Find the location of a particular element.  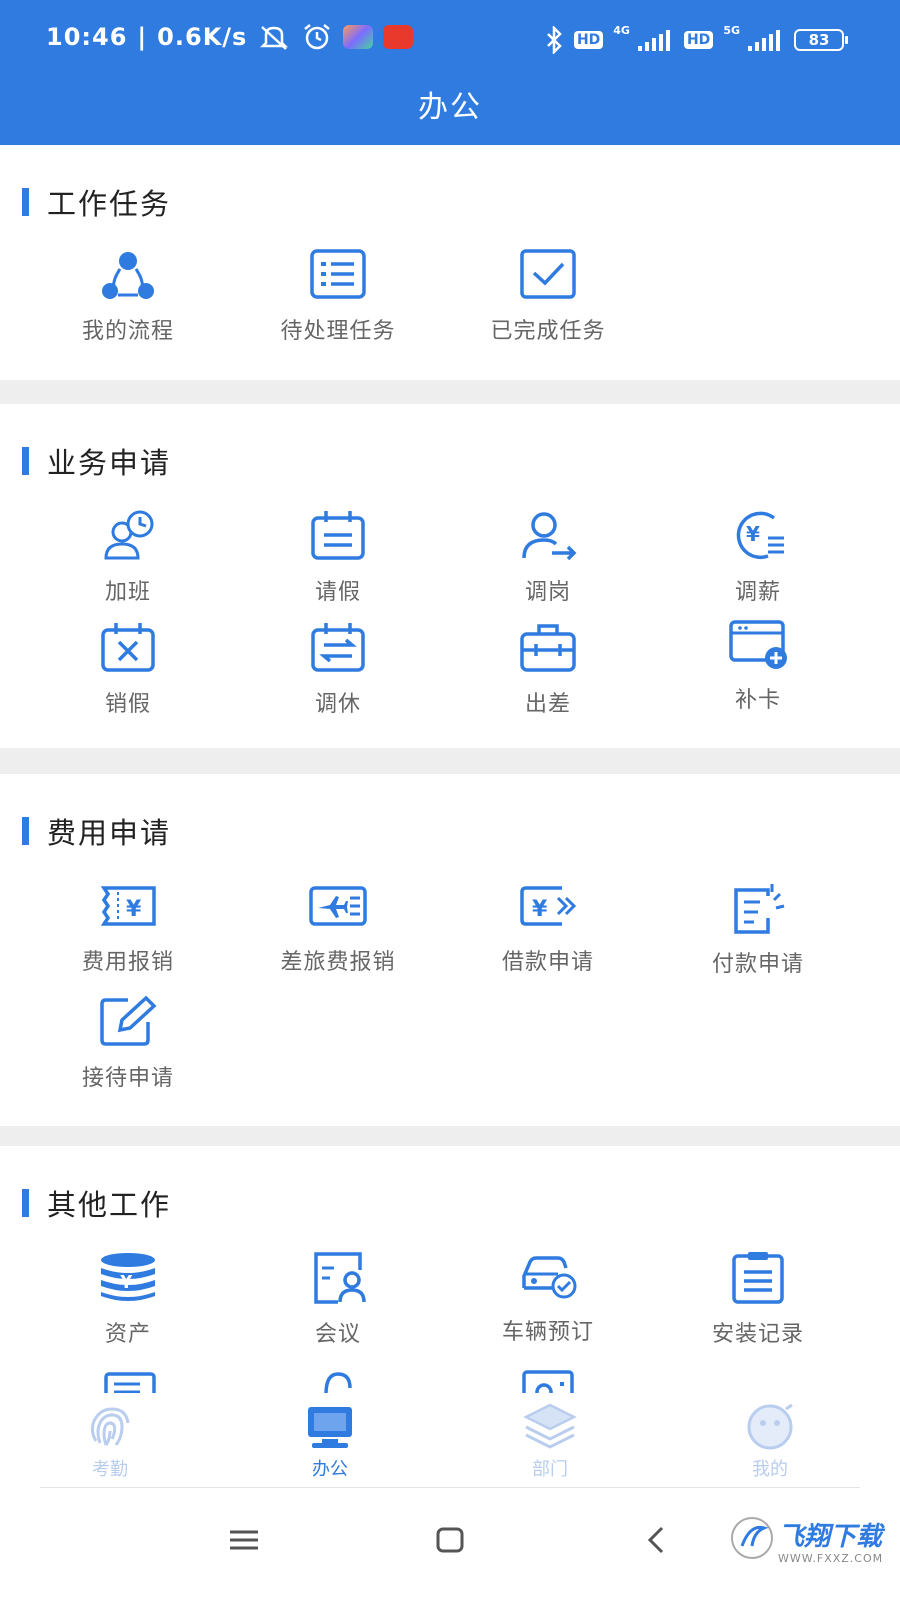

swap-icon is located at coordinates (338, 647).